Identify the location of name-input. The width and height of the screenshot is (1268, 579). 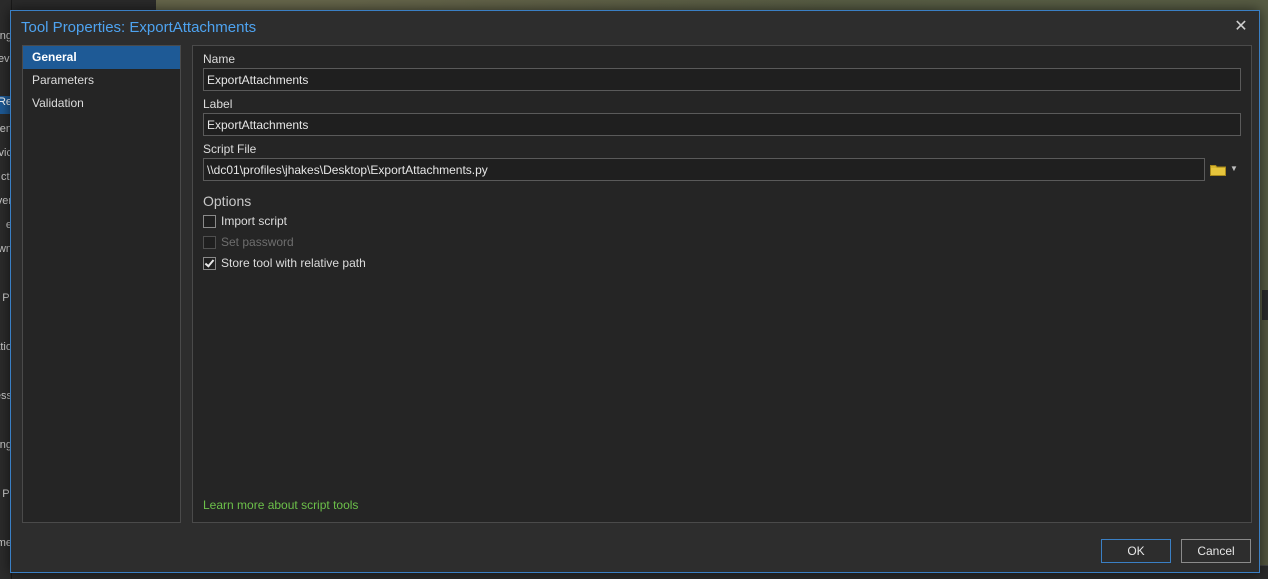
(722, 79).